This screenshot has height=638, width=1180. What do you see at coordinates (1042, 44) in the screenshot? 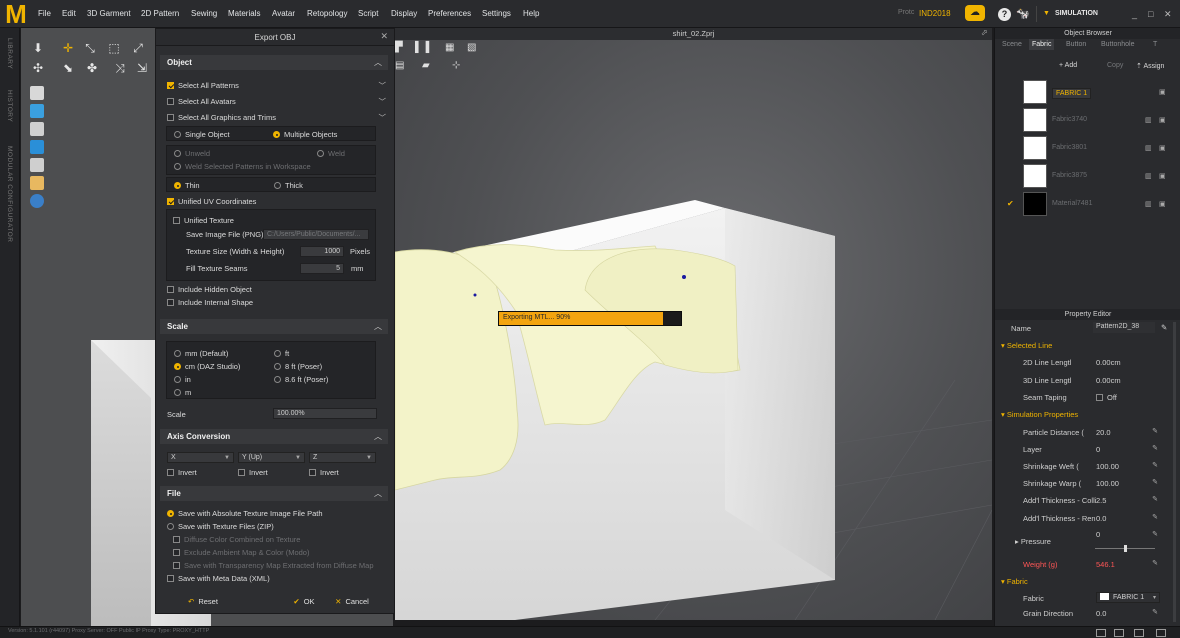
I see `tab-fabric: Fabric` at bounding box center [1042, 44].